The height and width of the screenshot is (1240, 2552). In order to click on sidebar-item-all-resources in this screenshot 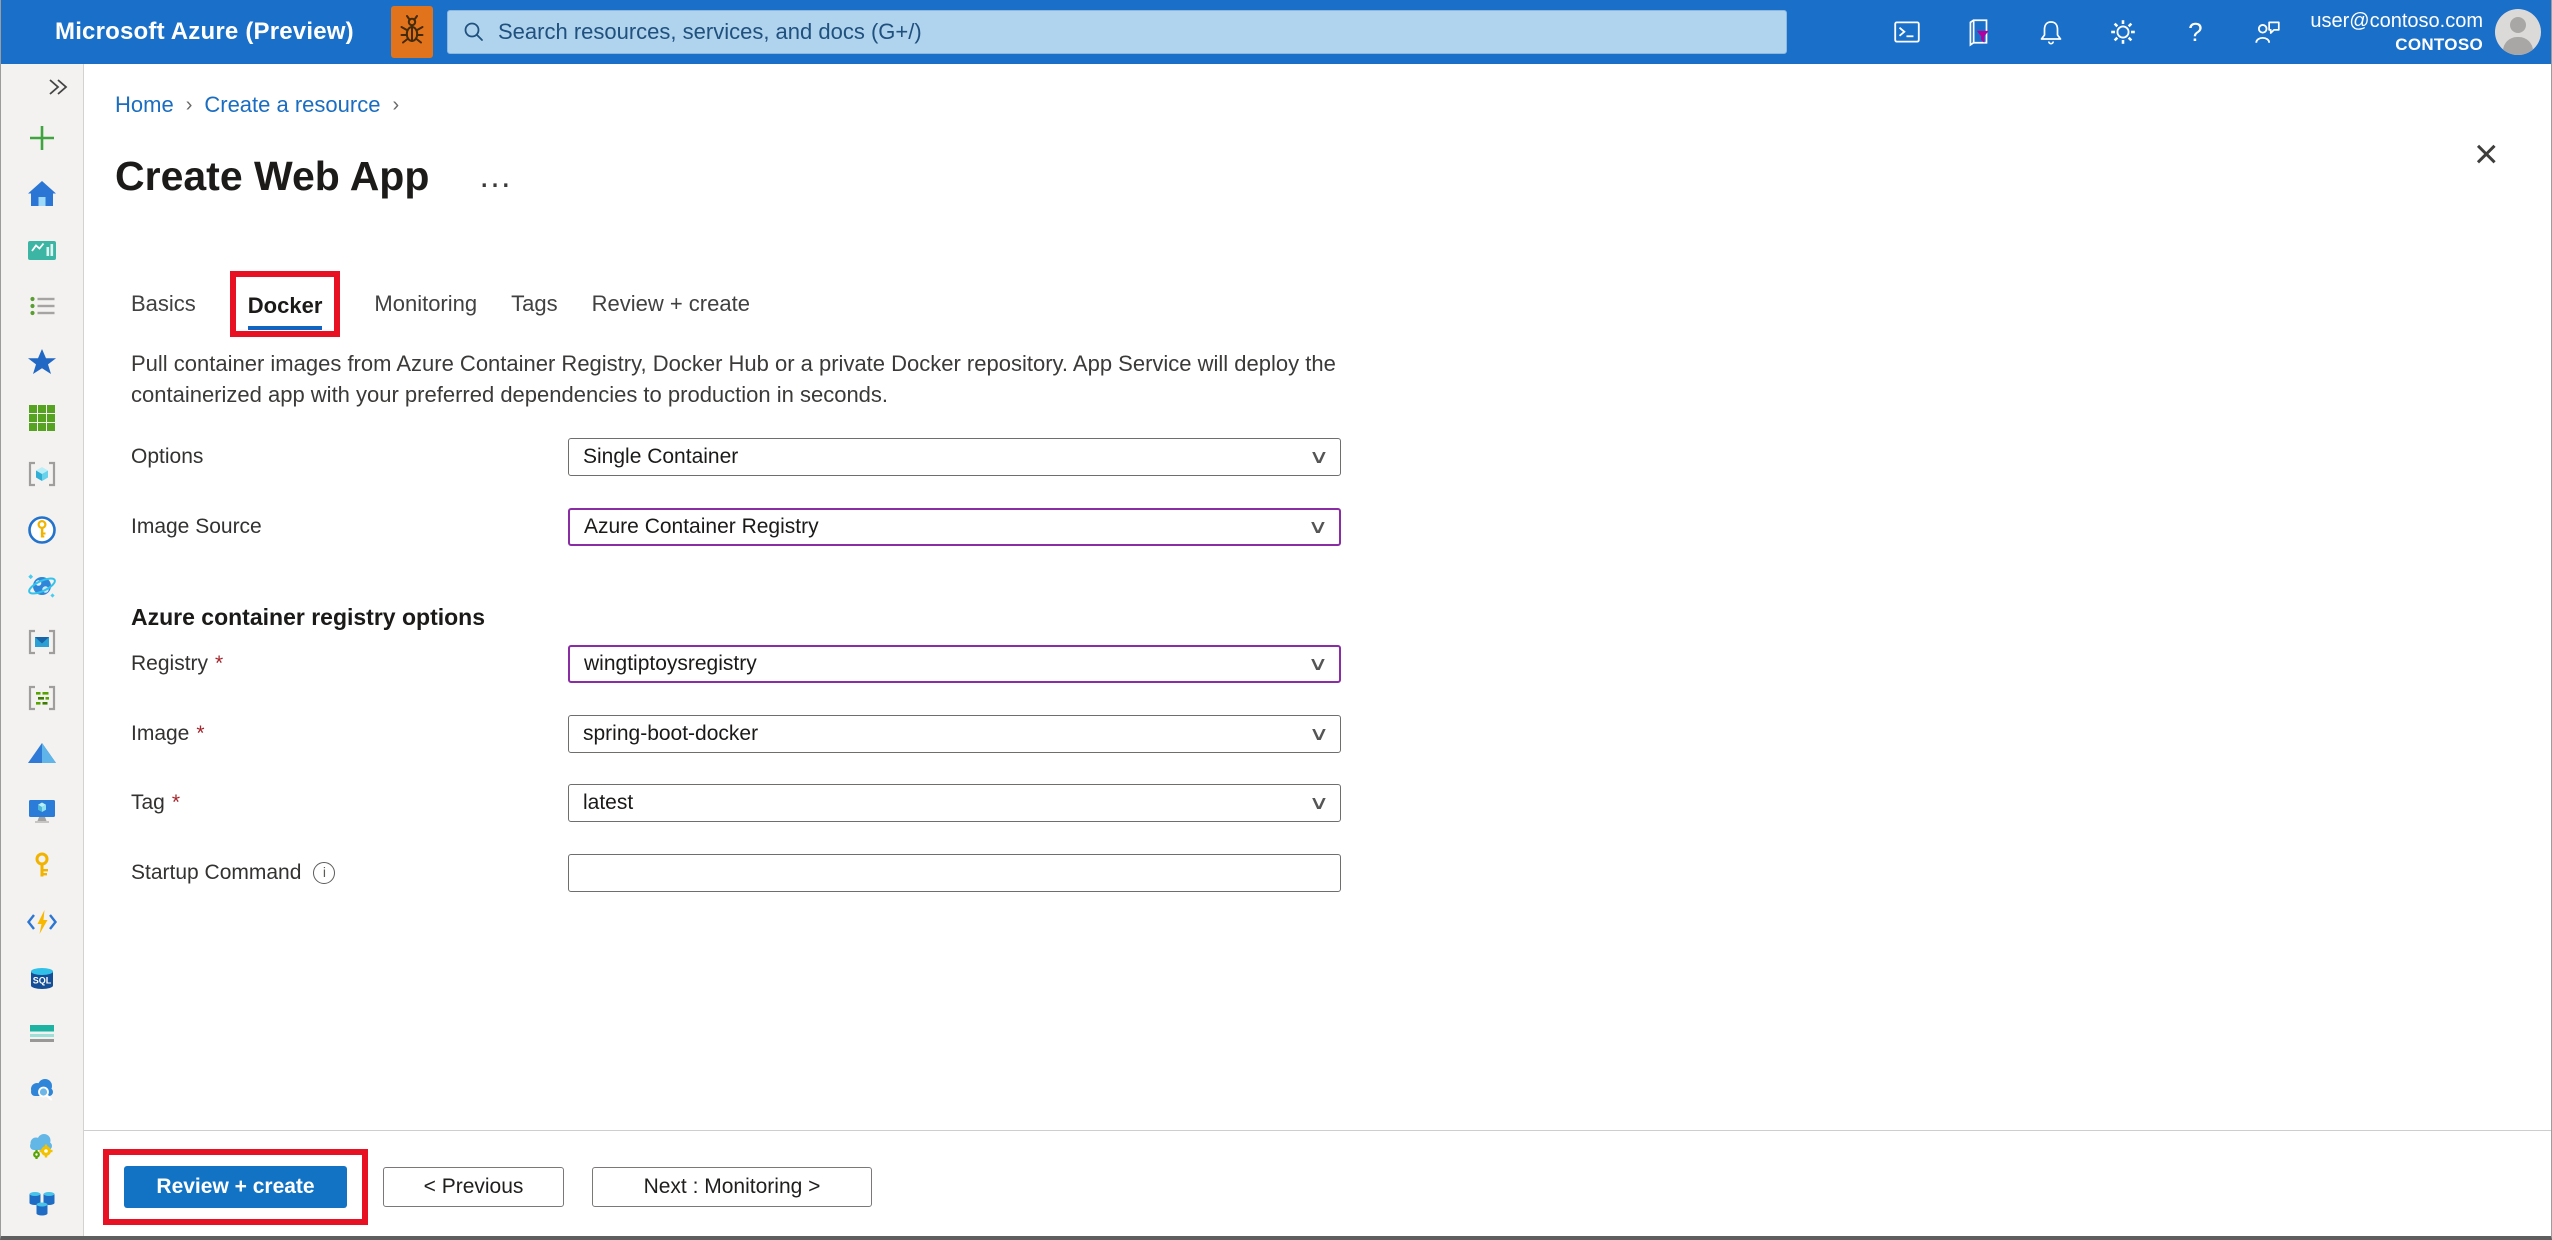, I will do `click(42, 418)`.